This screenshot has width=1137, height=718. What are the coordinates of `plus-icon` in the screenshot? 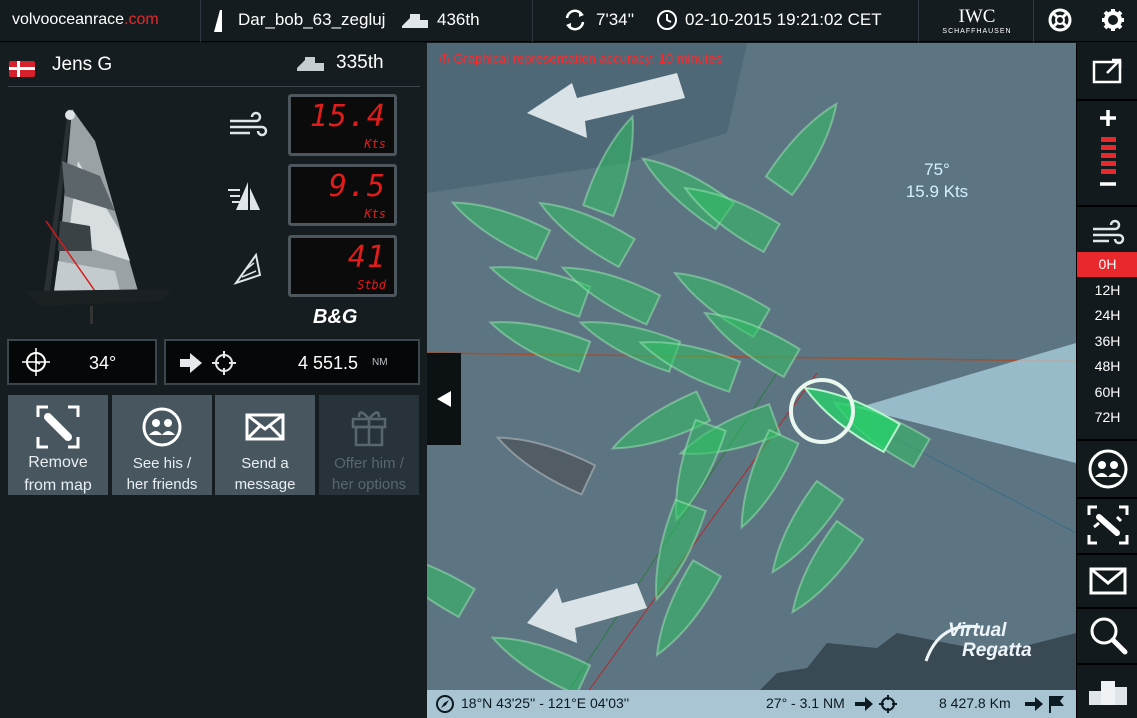 It's located at (1108, 118).